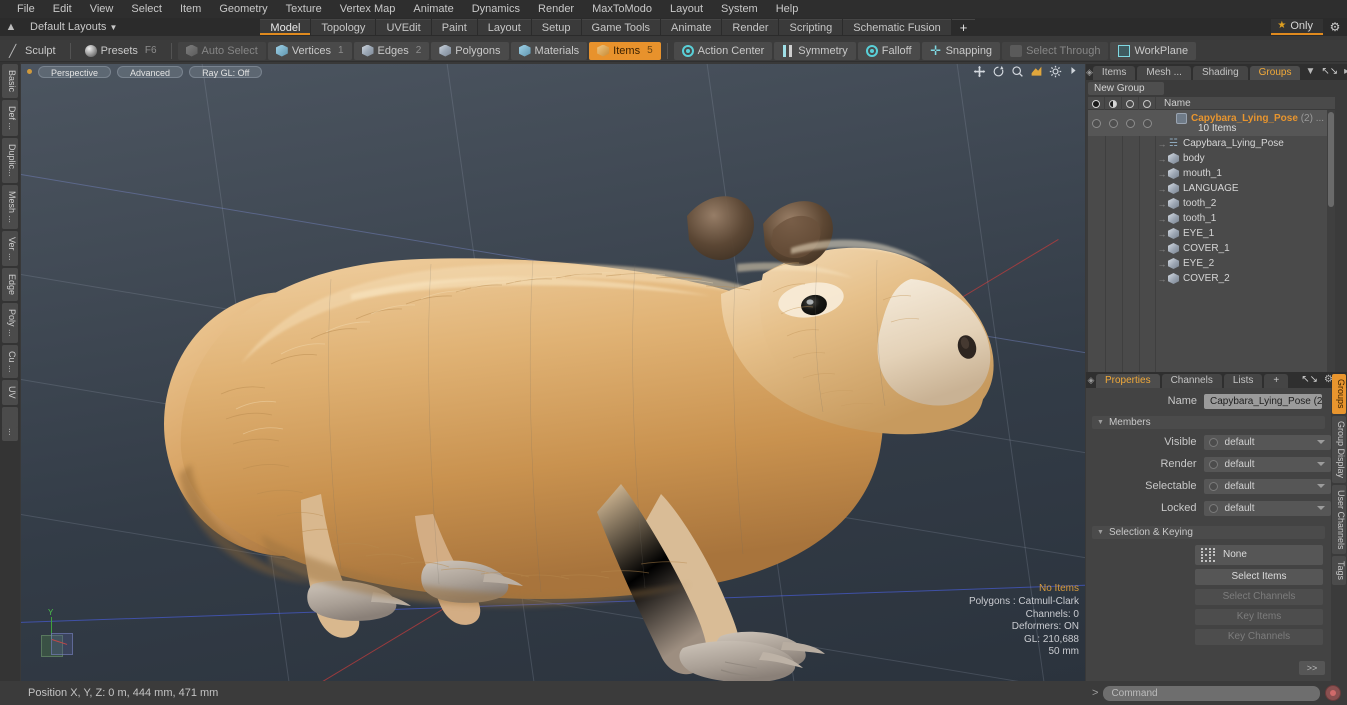  What do you see at coordinates (10, 392) in the screenshot?
I see `left-tab-uv: UV` at bounding box center [10, 392].